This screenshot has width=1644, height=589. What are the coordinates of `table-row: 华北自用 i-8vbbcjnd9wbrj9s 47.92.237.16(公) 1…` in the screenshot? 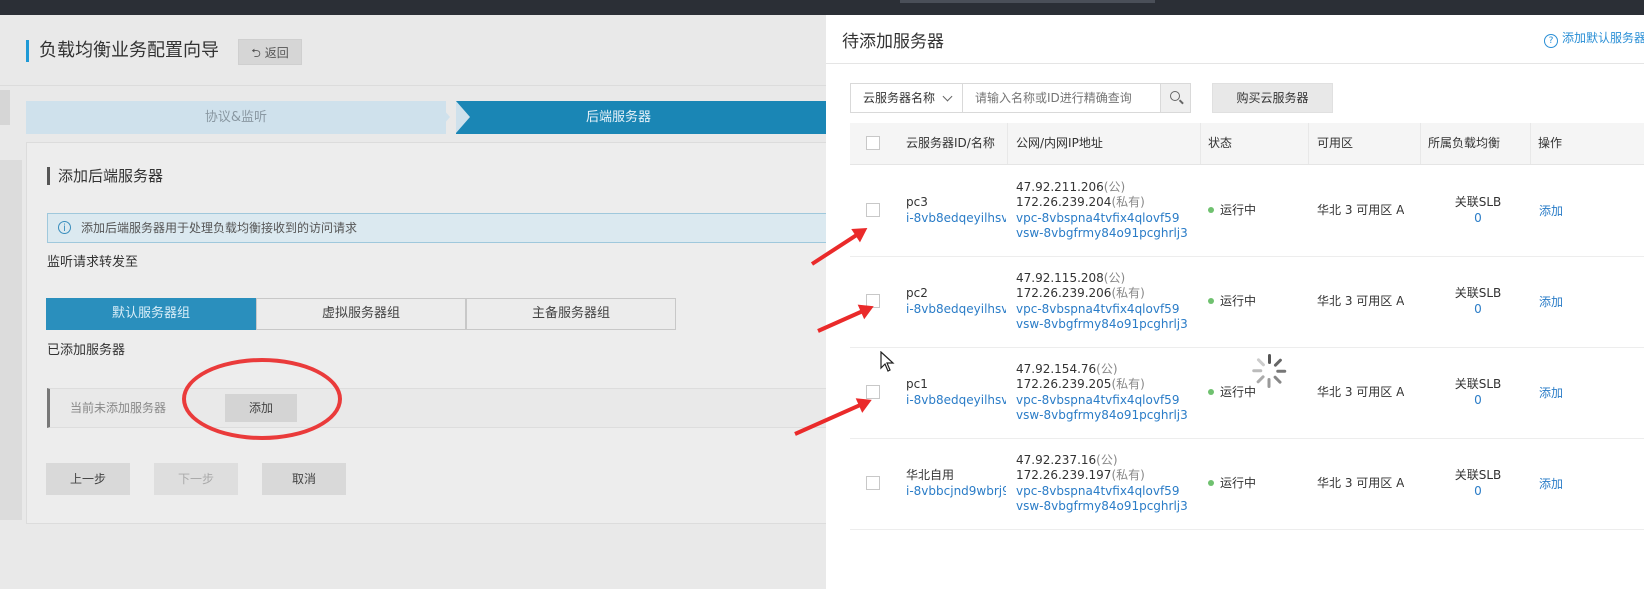 It's located at (1247, 484).